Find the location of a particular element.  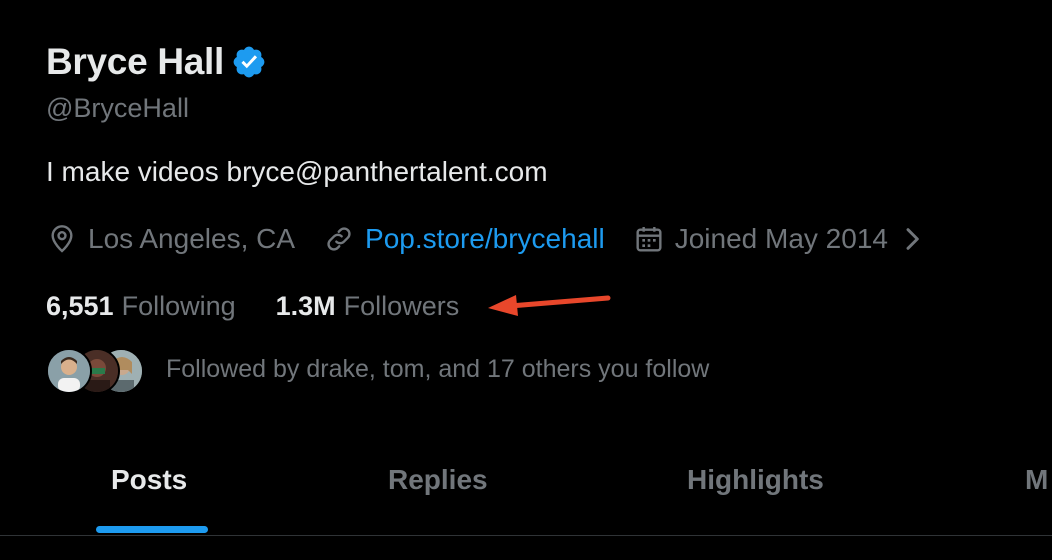

location-pin-icon is located at coordinates (62, 239).